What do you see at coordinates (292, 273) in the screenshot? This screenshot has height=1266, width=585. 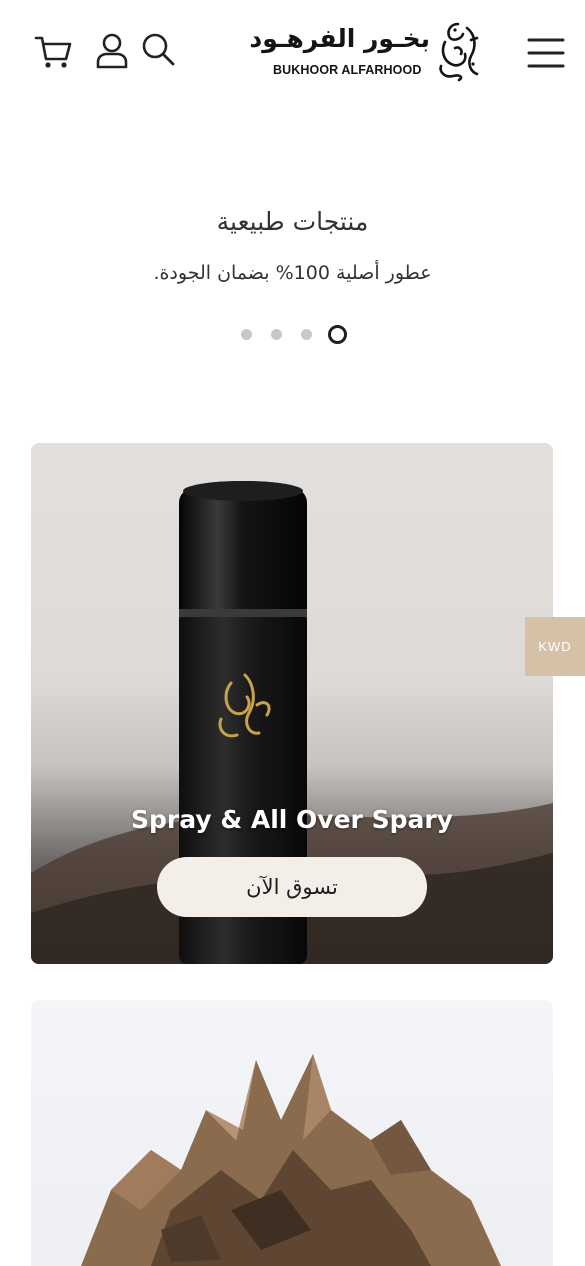 I see `hero-subtitle: عطور أصلية 100% بضمان الجودة.` at bounding box center [292, 273].